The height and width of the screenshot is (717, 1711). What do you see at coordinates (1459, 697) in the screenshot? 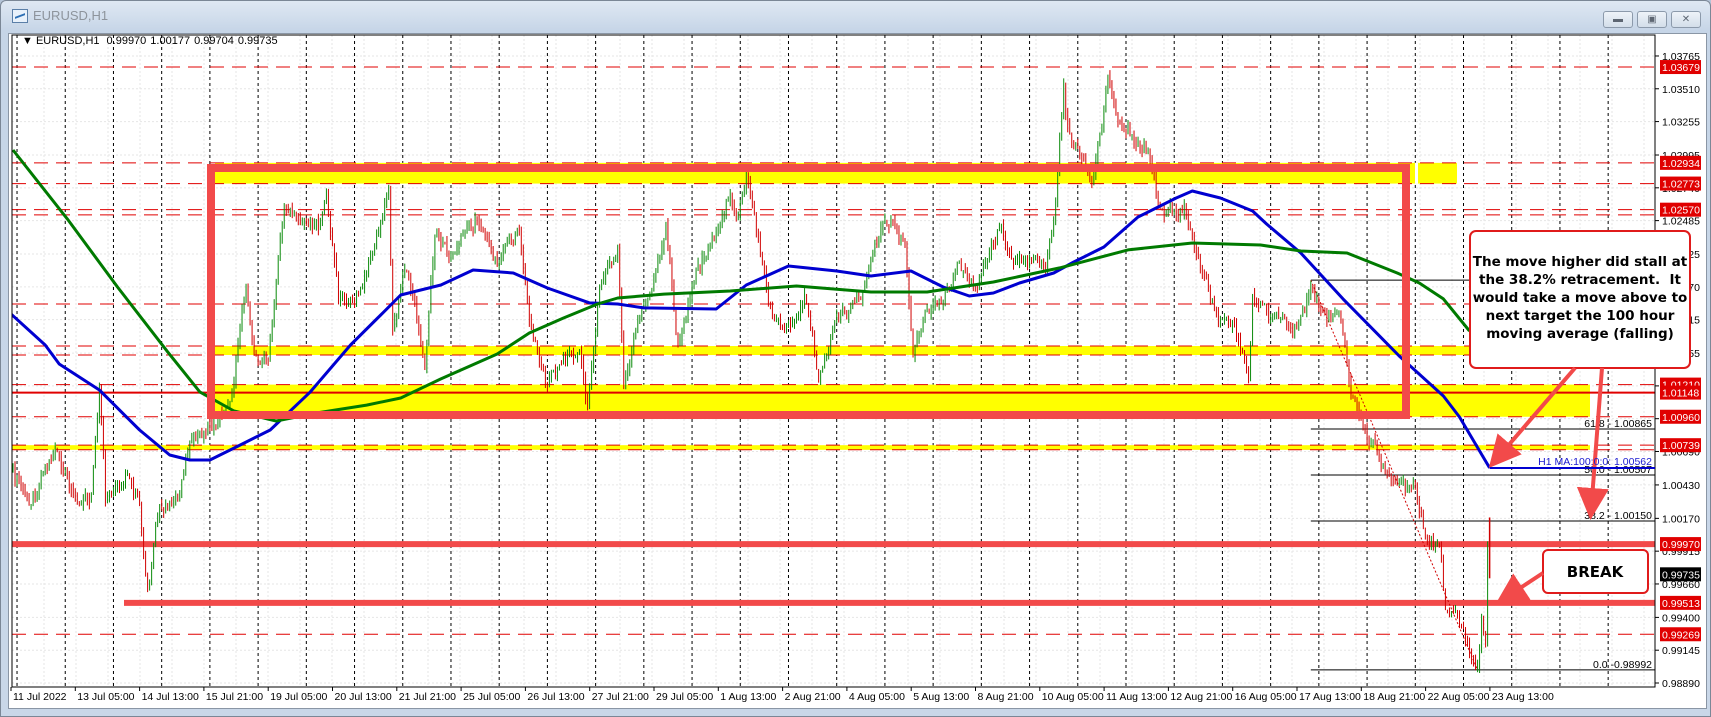
I see `x-tick-label: 22 Aug 05:00` at bounding box center [1459, 697].